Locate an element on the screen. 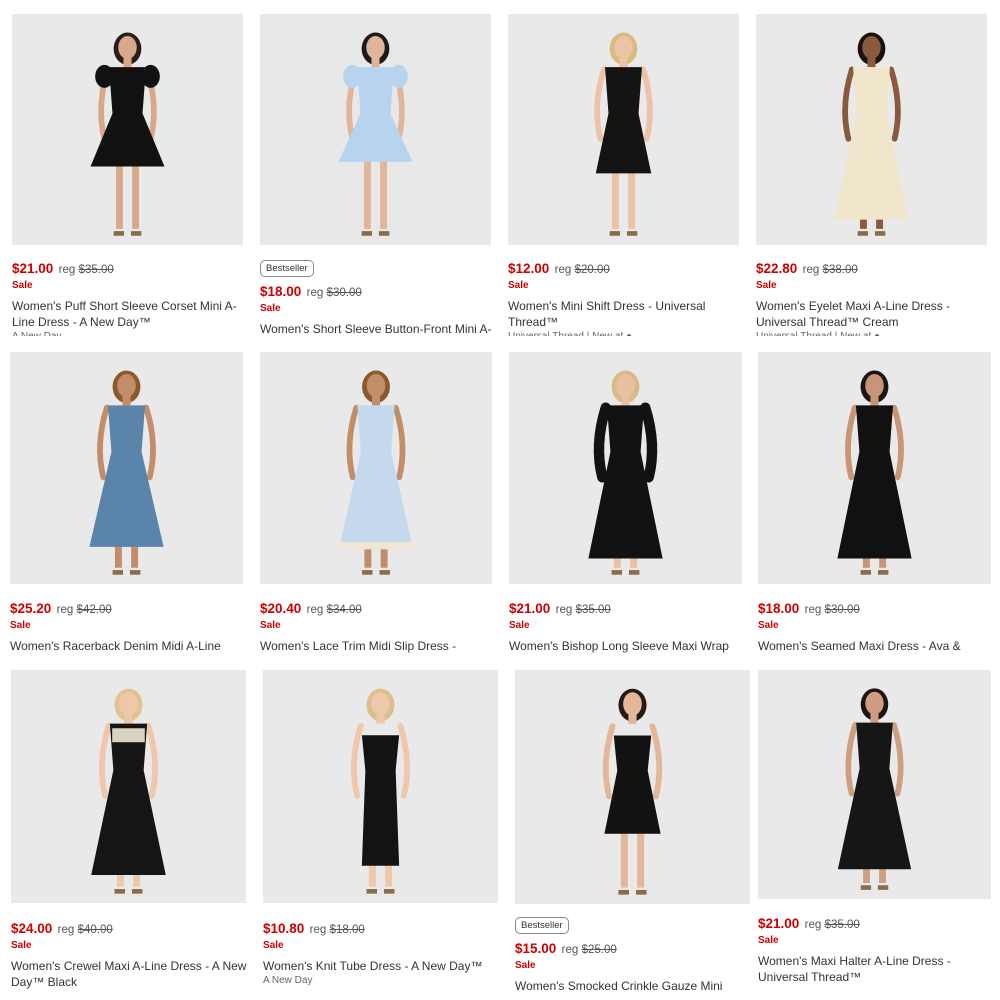 Image resolution: width=1000 pixels, height=1000 pixels. sale-price: $18.00 is located at coordinates (281, 291).